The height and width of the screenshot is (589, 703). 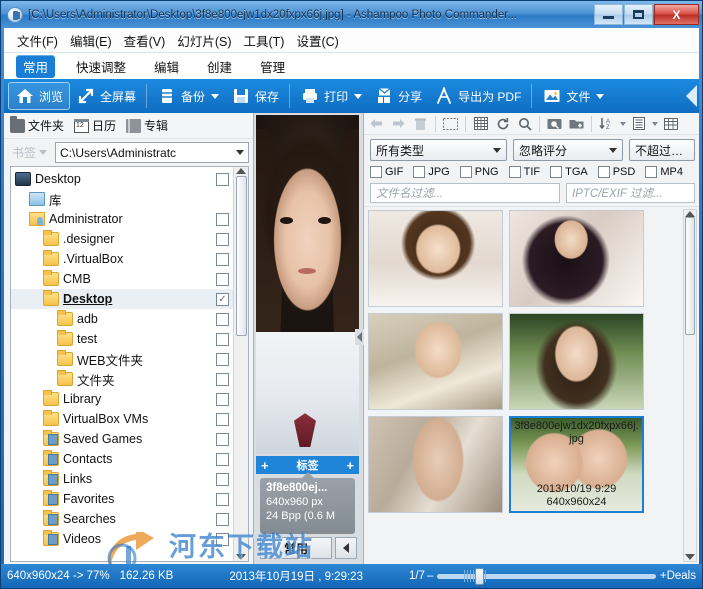 I want to click on tree-item-: 文件夹, so click(x=122, y=379).